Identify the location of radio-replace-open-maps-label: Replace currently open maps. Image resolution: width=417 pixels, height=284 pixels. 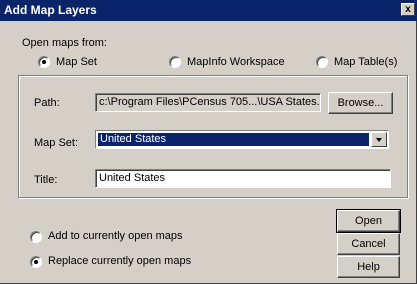
(119, 261).